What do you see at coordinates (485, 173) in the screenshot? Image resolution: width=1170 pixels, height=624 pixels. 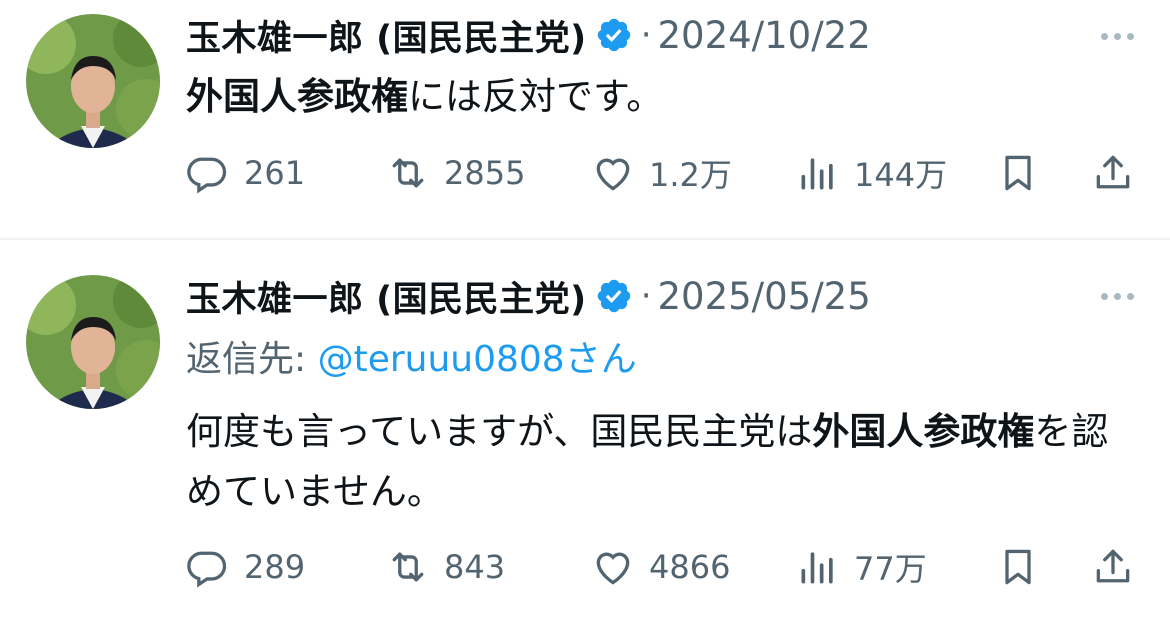 I see `retweet-count: 2855` at bounding box center [485, 173].